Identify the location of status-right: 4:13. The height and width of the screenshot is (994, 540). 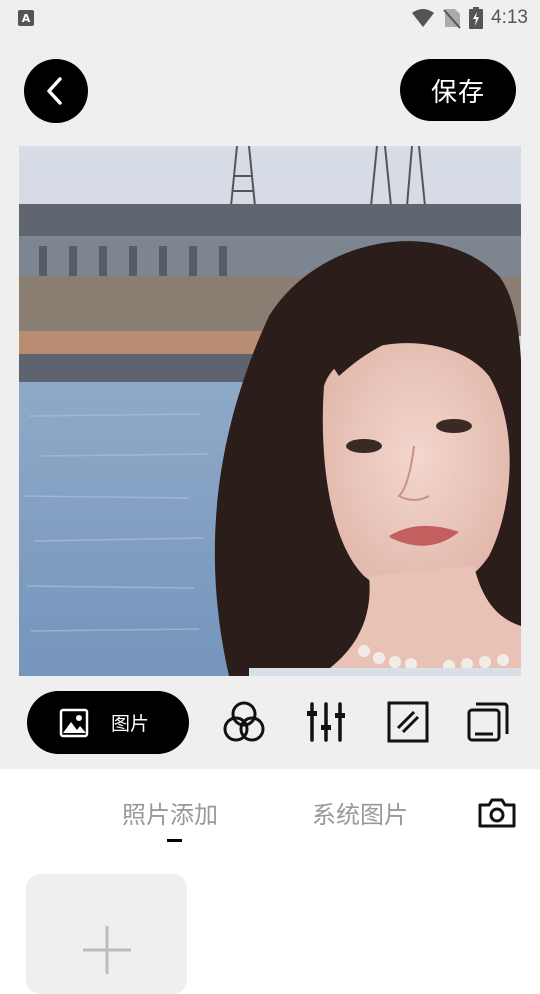
(469, 18).